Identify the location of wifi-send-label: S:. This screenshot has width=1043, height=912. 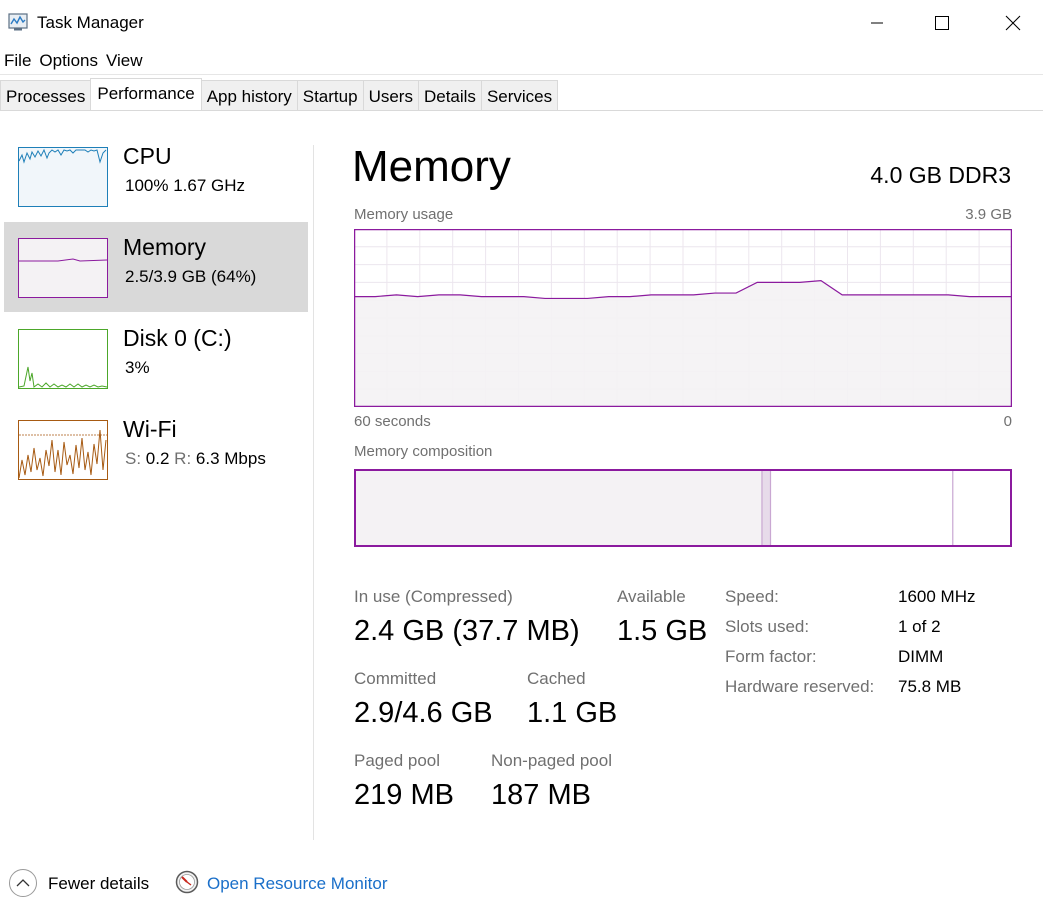
(133, 458).